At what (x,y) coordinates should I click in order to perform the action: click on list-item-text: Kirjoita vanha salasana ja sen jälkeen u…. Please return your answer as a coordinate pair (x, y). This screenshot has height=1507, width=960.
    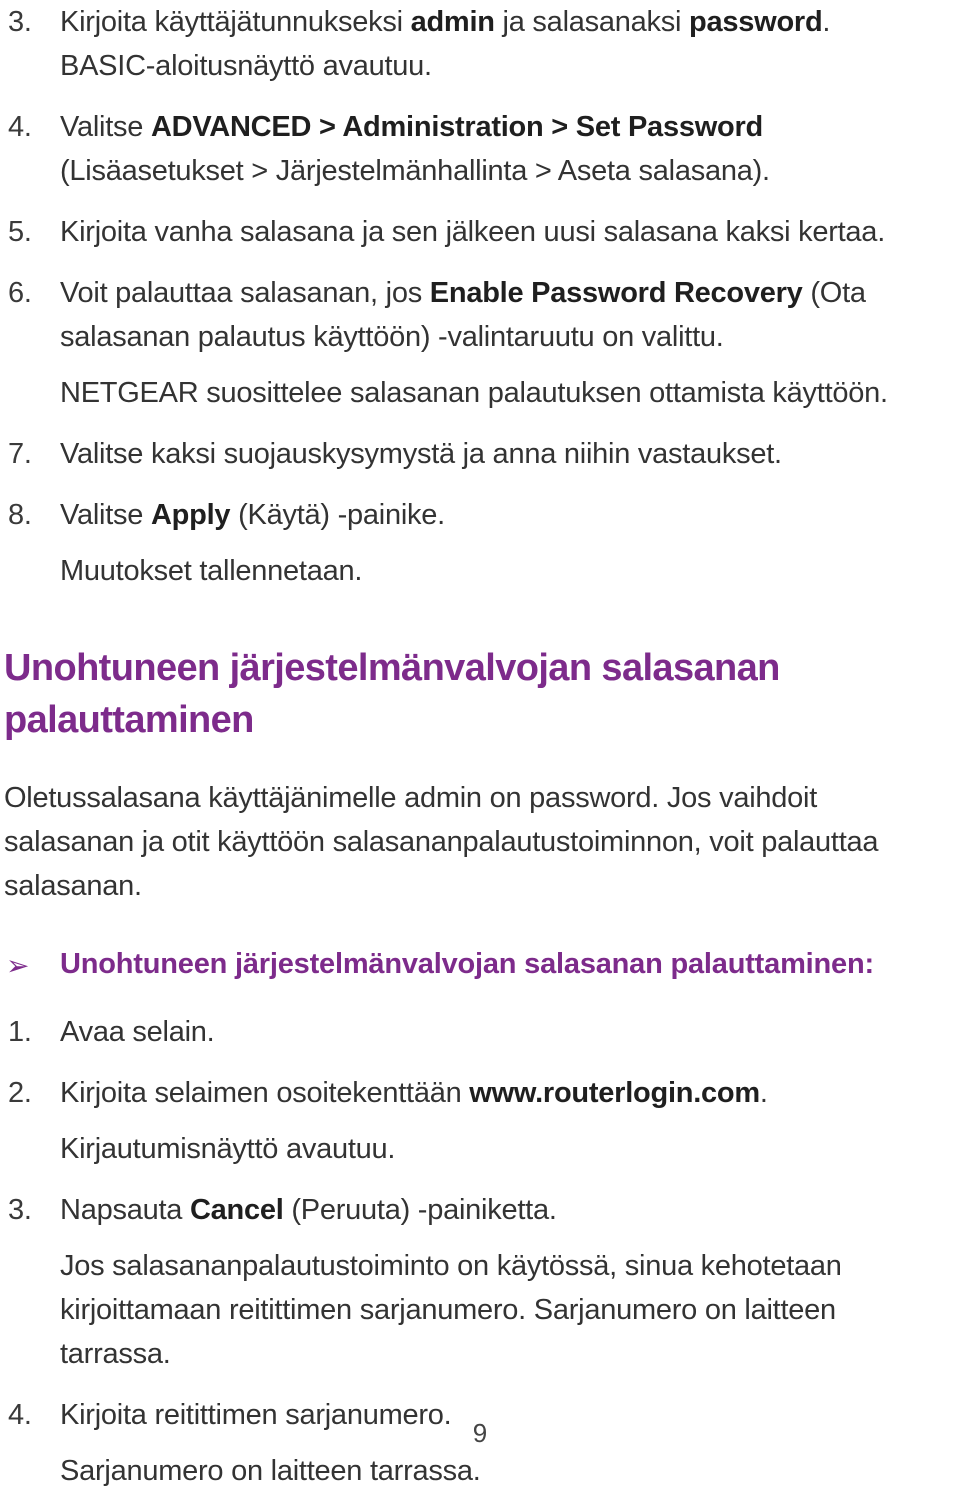
    Looking at the image, I should click on (504, 232).